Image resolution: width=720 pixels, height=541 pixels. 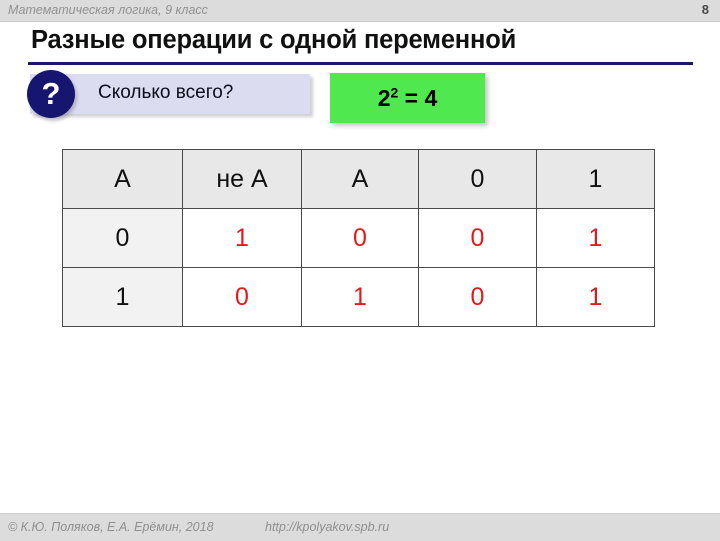 I want to click on footer-copyright: © К.Ю. Поляков, Е.А. Ерёмин, 2018, so click(x=111, y=527).